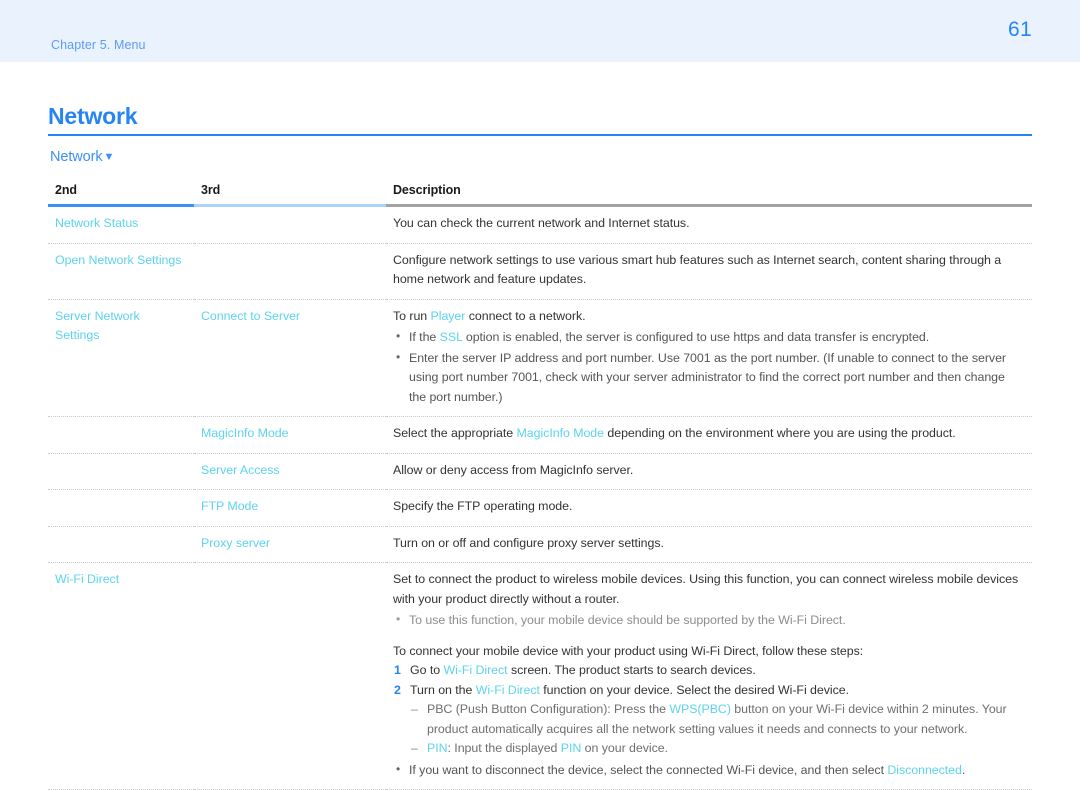  What do you see at coordinates (290, 471) in the screenshot?
I see `cell-3rd: Server Access` at bounding box center [290, 471].